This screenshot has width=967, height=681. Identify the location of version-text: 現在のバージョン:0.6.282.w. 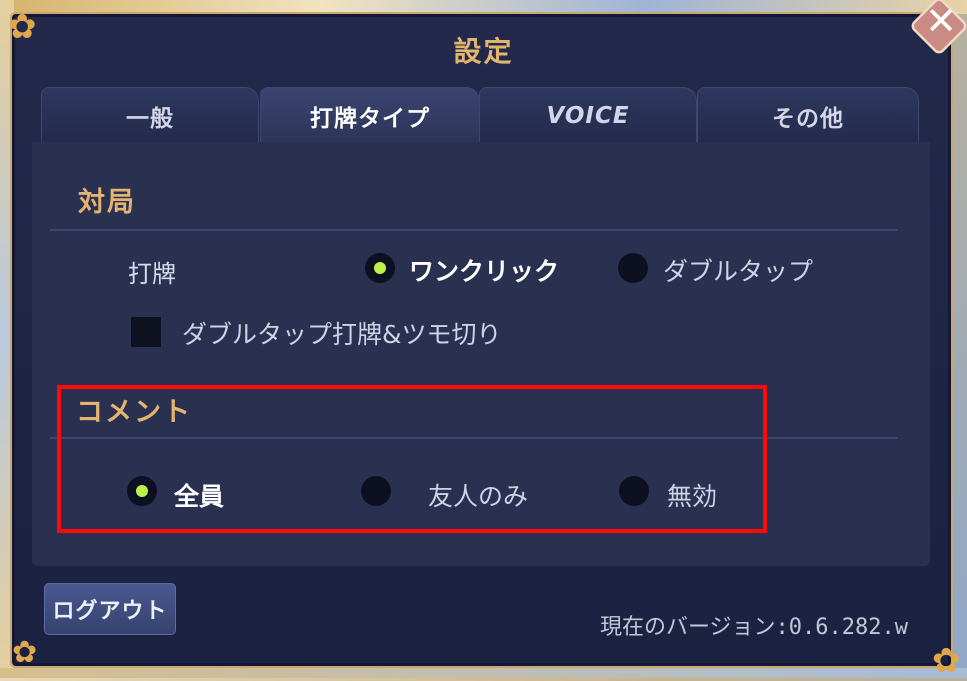
(754, 627).